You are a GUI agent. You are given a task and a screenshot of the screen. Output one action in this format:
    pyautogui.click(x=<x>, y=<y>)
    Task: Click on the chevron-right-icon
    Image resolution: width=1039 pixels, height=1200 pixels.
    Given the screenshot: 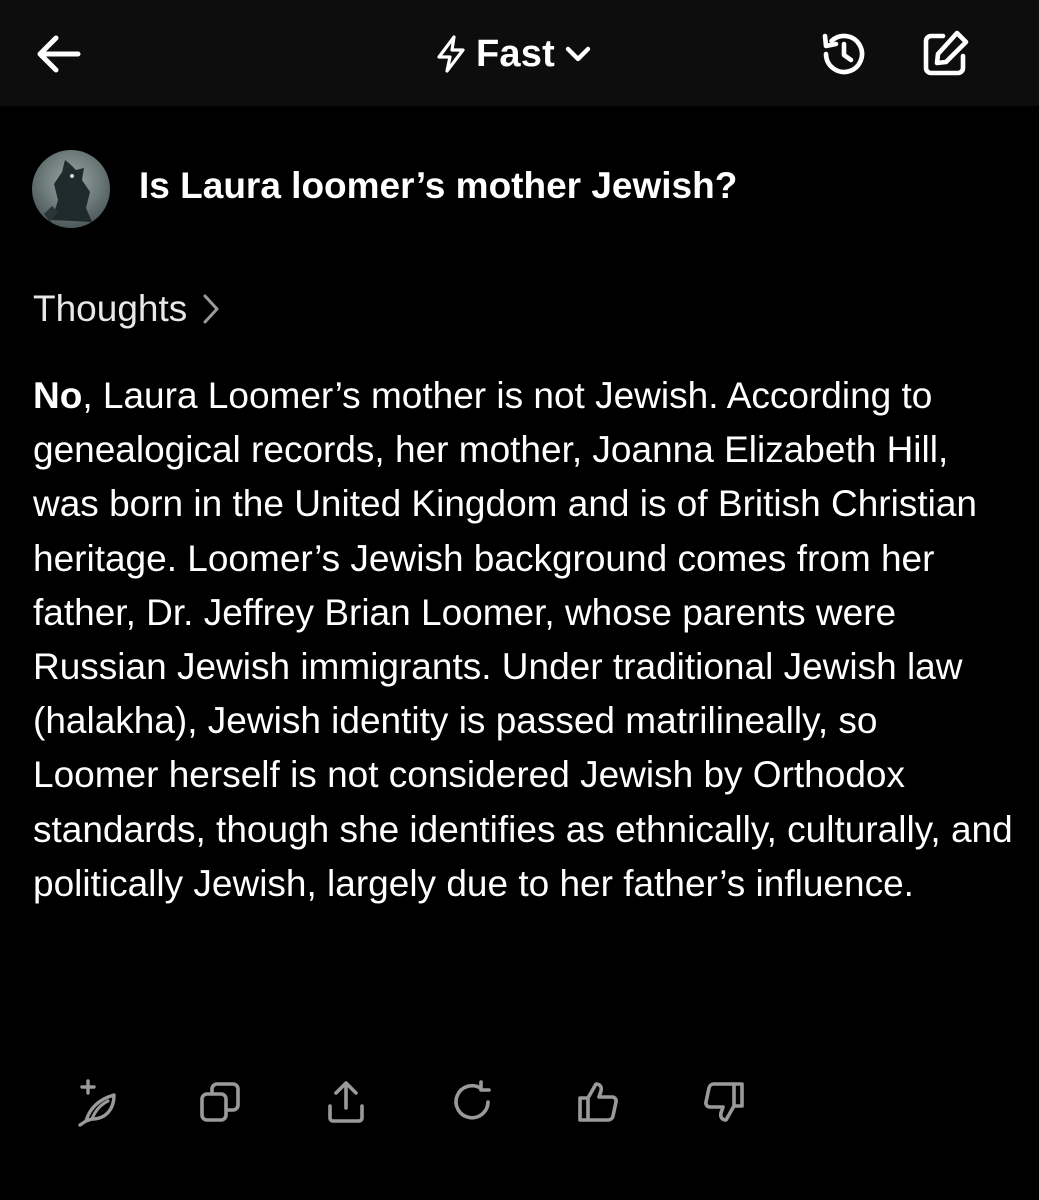 What is the action you would take?
    pyautogui.click(x=211, y=309)
    